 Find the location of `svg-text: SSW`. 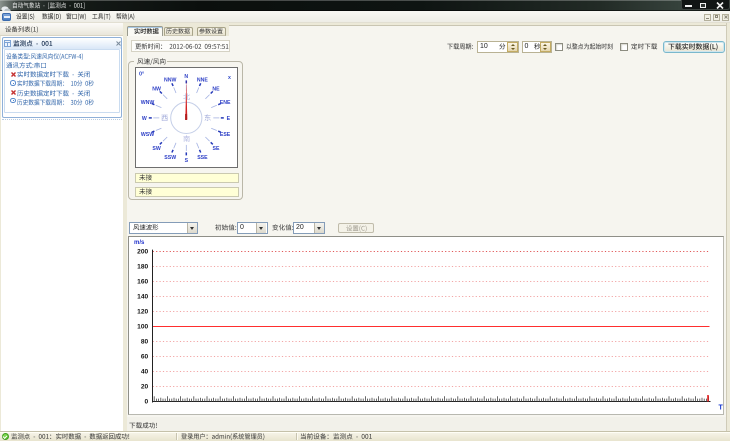

svg-text: SSW is located at coordinates (170, 157).